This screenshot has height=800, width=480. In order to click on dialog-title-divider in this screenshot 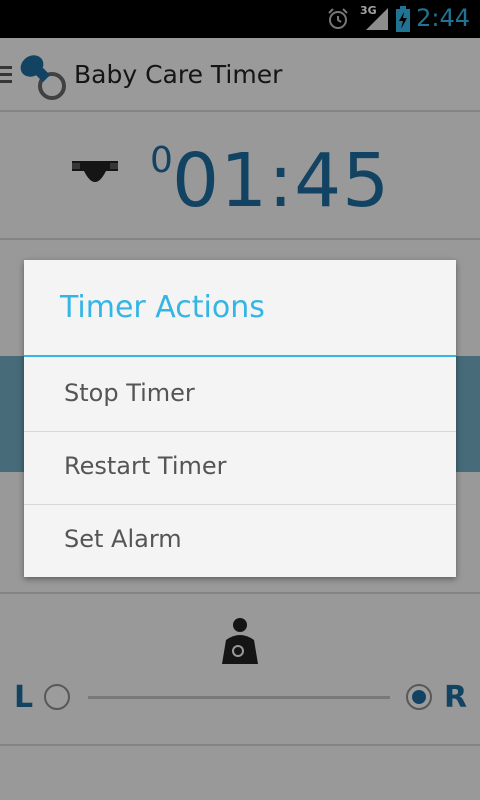, I will do `click(240, 356)`.